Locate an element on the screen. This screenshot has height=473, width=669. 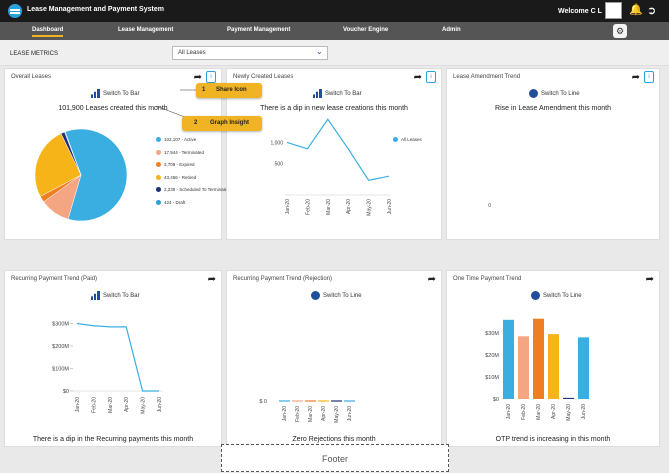
switch-label: Switch To Bar is located at coordinates (121, 94).